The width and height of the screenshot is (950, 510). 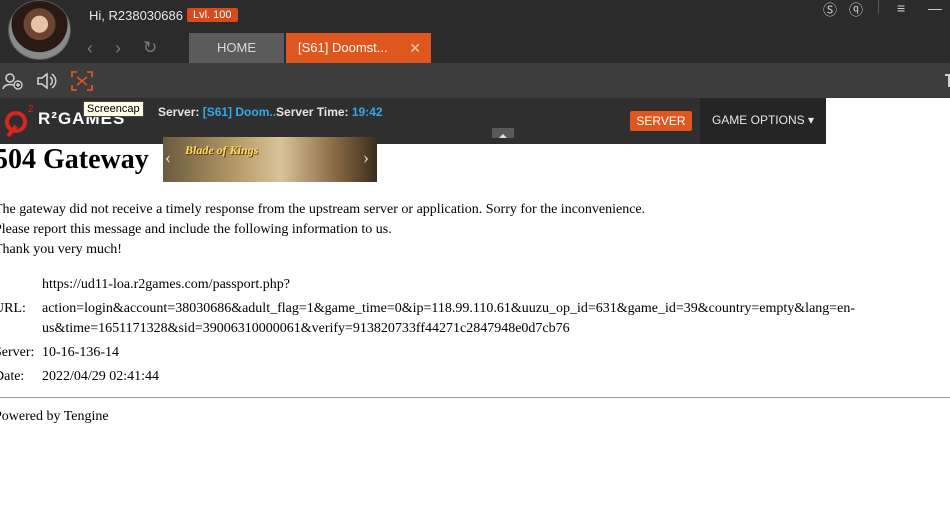 I want to click on game-header-blank, so click(x=888, y=121).